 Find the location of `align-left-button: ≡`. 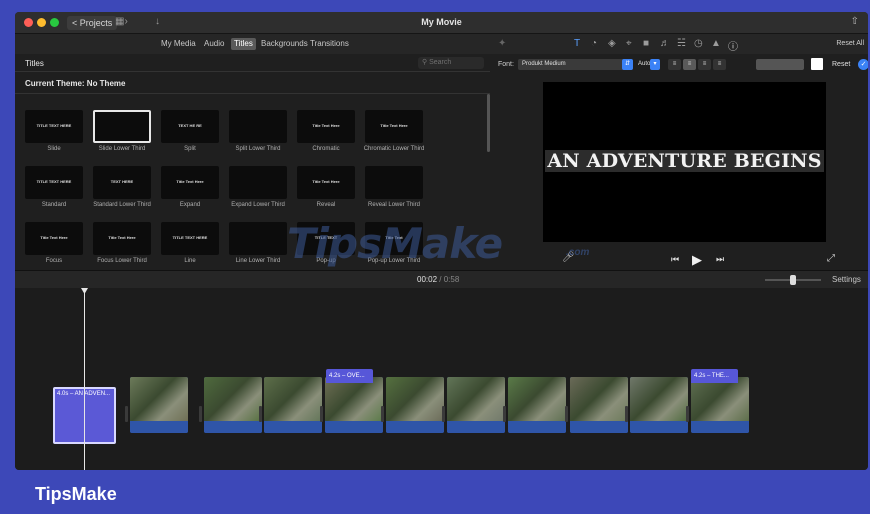

align-left-button: ≡ is located at coordinates (674, 64).